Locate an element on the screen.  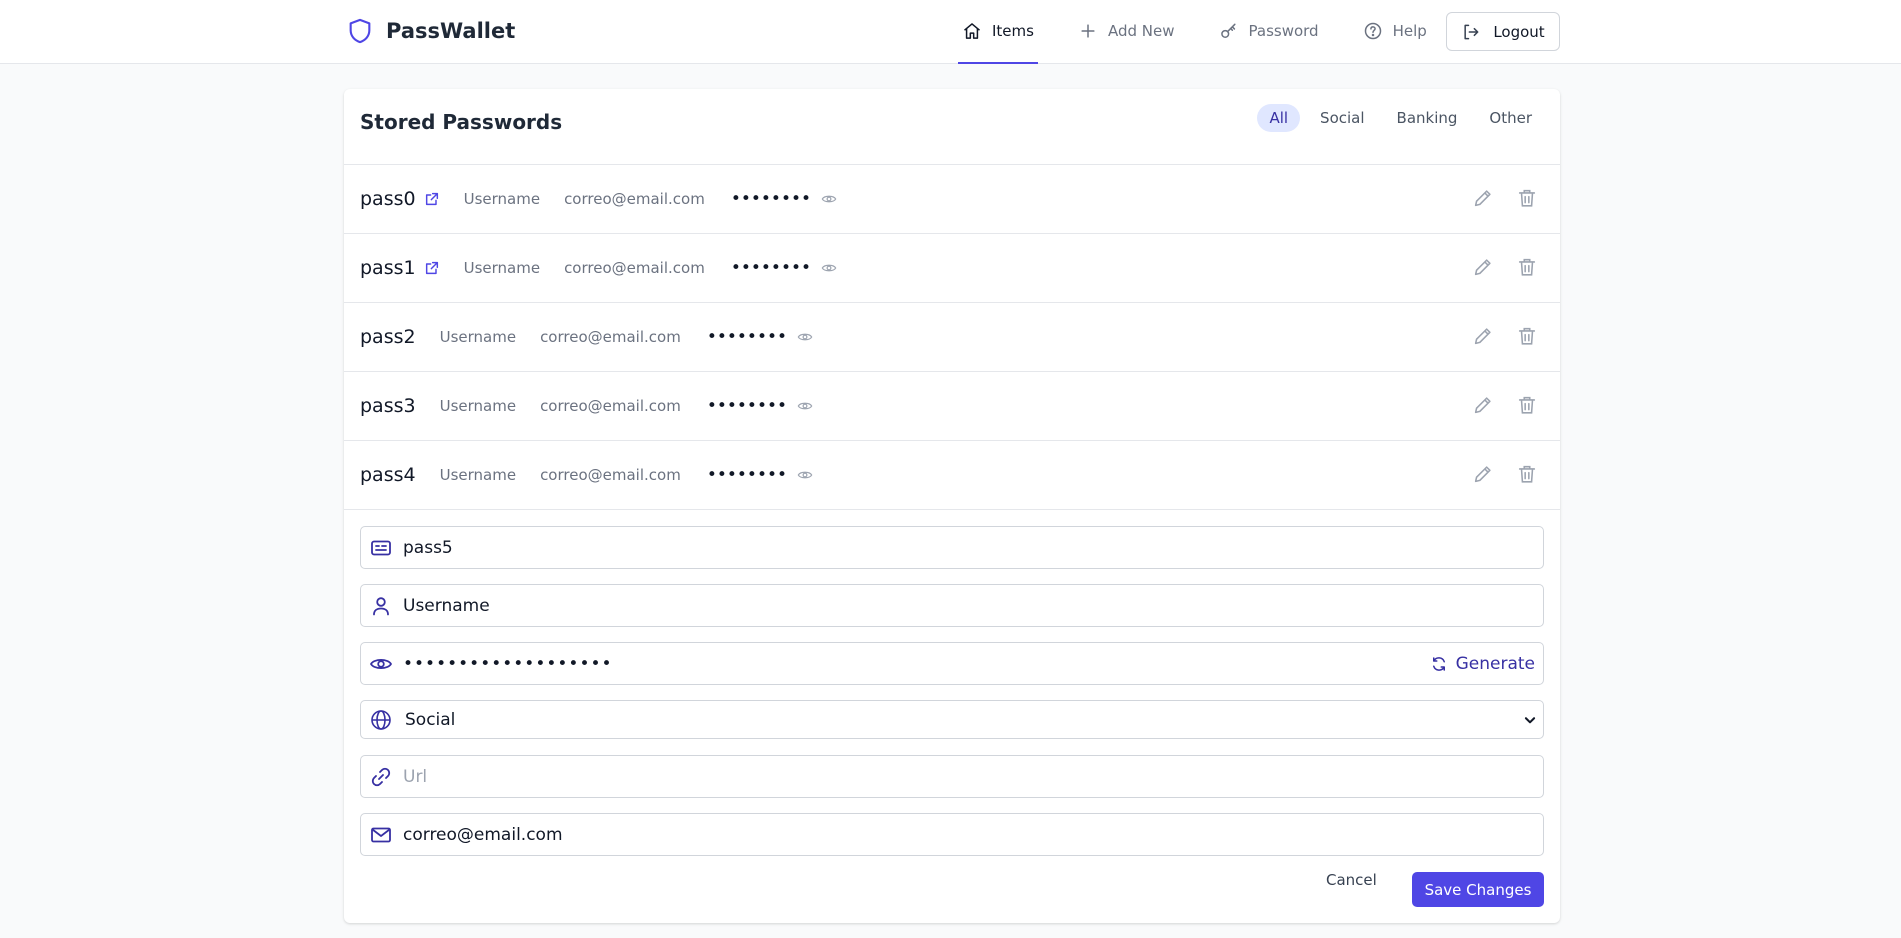
nav-item-label: Add New is located at coordinates (1141, 31).